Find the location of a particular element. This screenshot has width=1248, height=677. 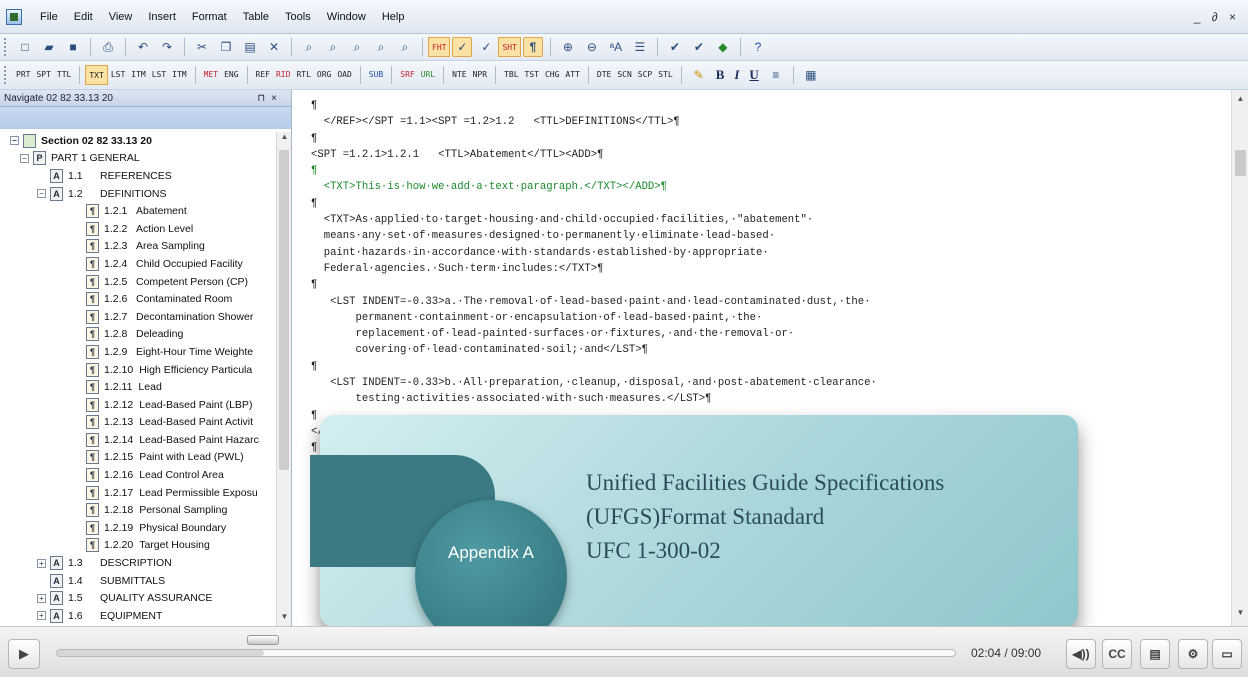

toolbar-grip is located at coordinates (5, 75).